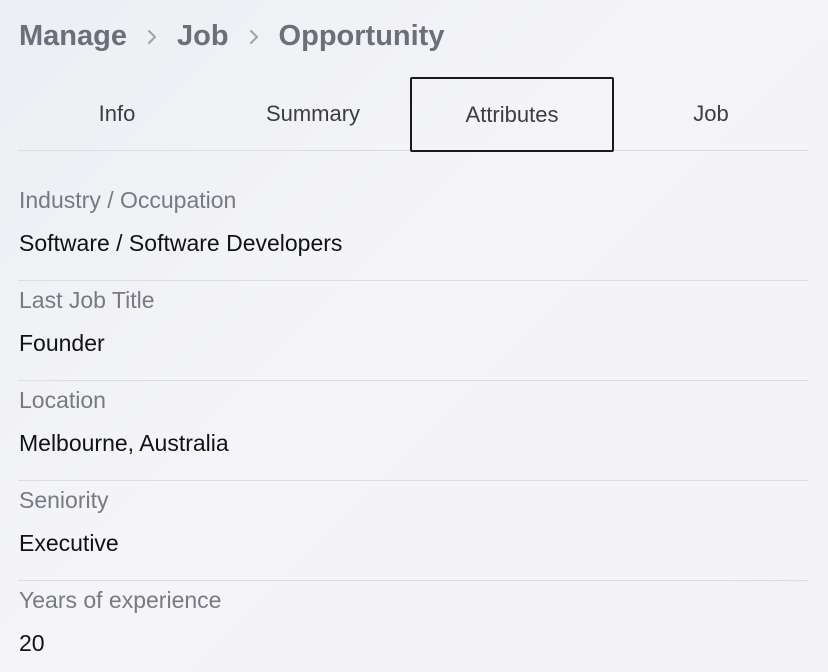 The image size is (828, 672). I want to click on field-value: Melbourne, Australia, so click(124, 443).